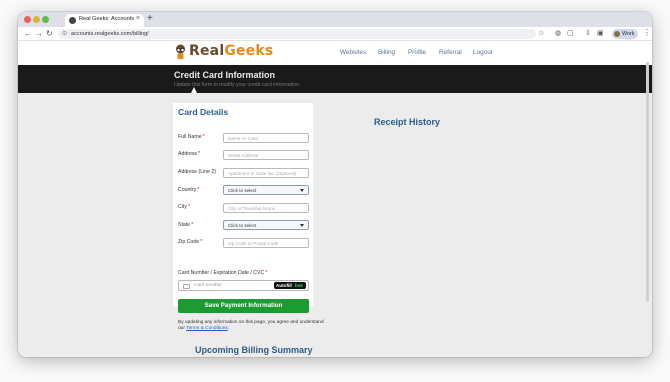  What do you see at coordinates (266, 173) in the screenshot?
I see `address-line2-input: Apartment or Suite No. (Optional)` at bounding box center [266, 173].